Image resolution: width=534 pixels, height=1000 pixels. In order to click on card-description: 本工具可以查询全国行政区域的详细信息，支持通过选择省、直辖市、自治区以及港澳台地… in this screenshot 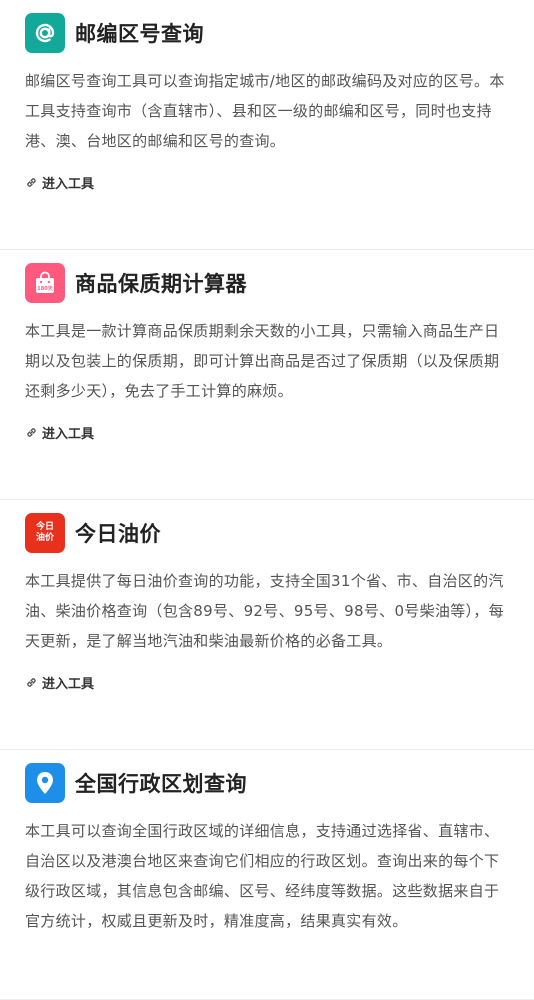, I will do `click(262, 876)`.